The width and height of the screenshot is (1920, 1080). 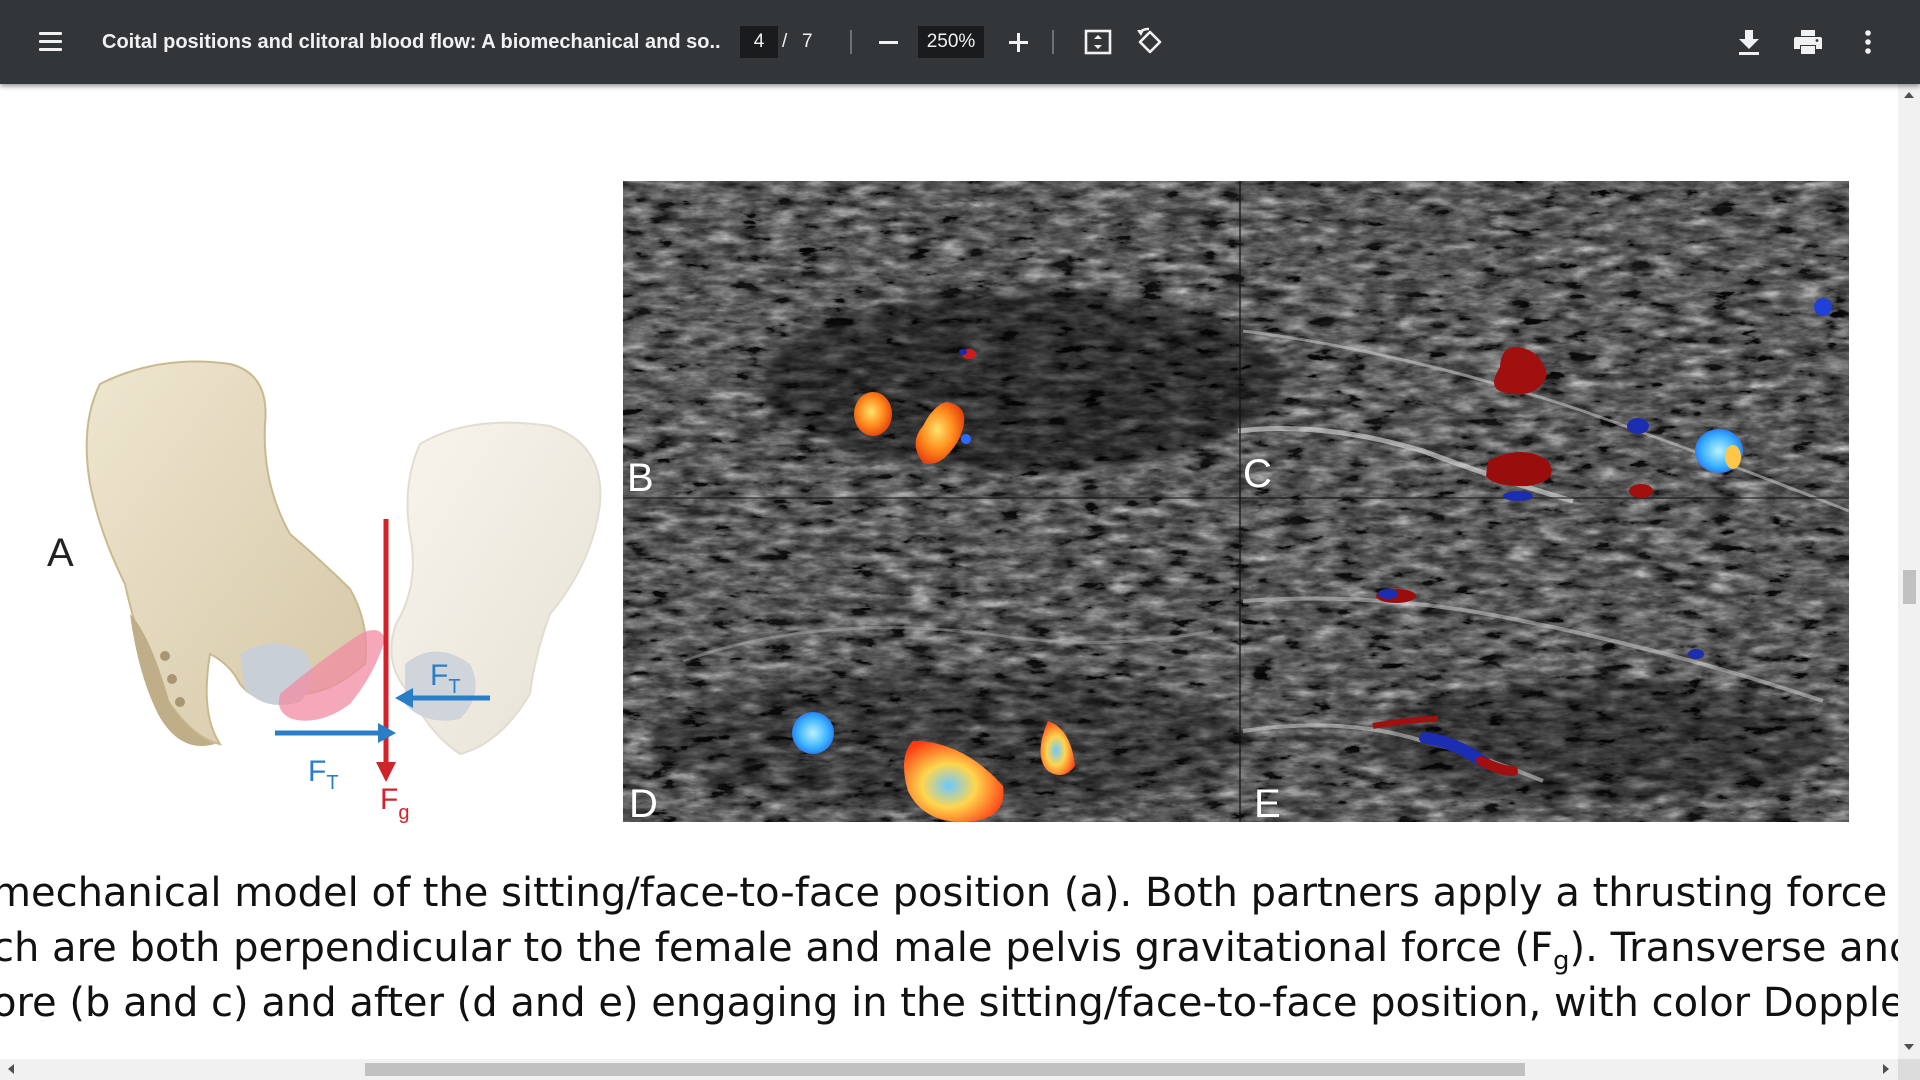 What do you see at coordinates (1909, 587) in the screenshot?
I see `vertical-scroll-thumb` at bounding box center [1909, 587].